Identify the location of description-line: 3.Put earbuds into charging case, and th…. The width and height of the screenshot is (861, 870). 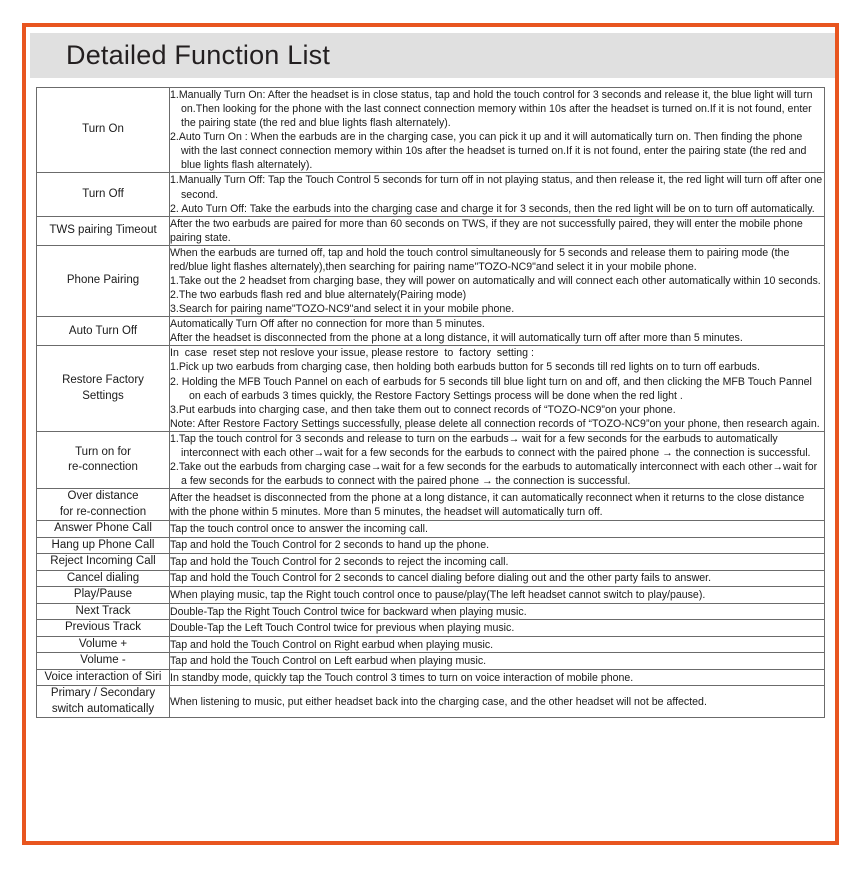
(423, 409).